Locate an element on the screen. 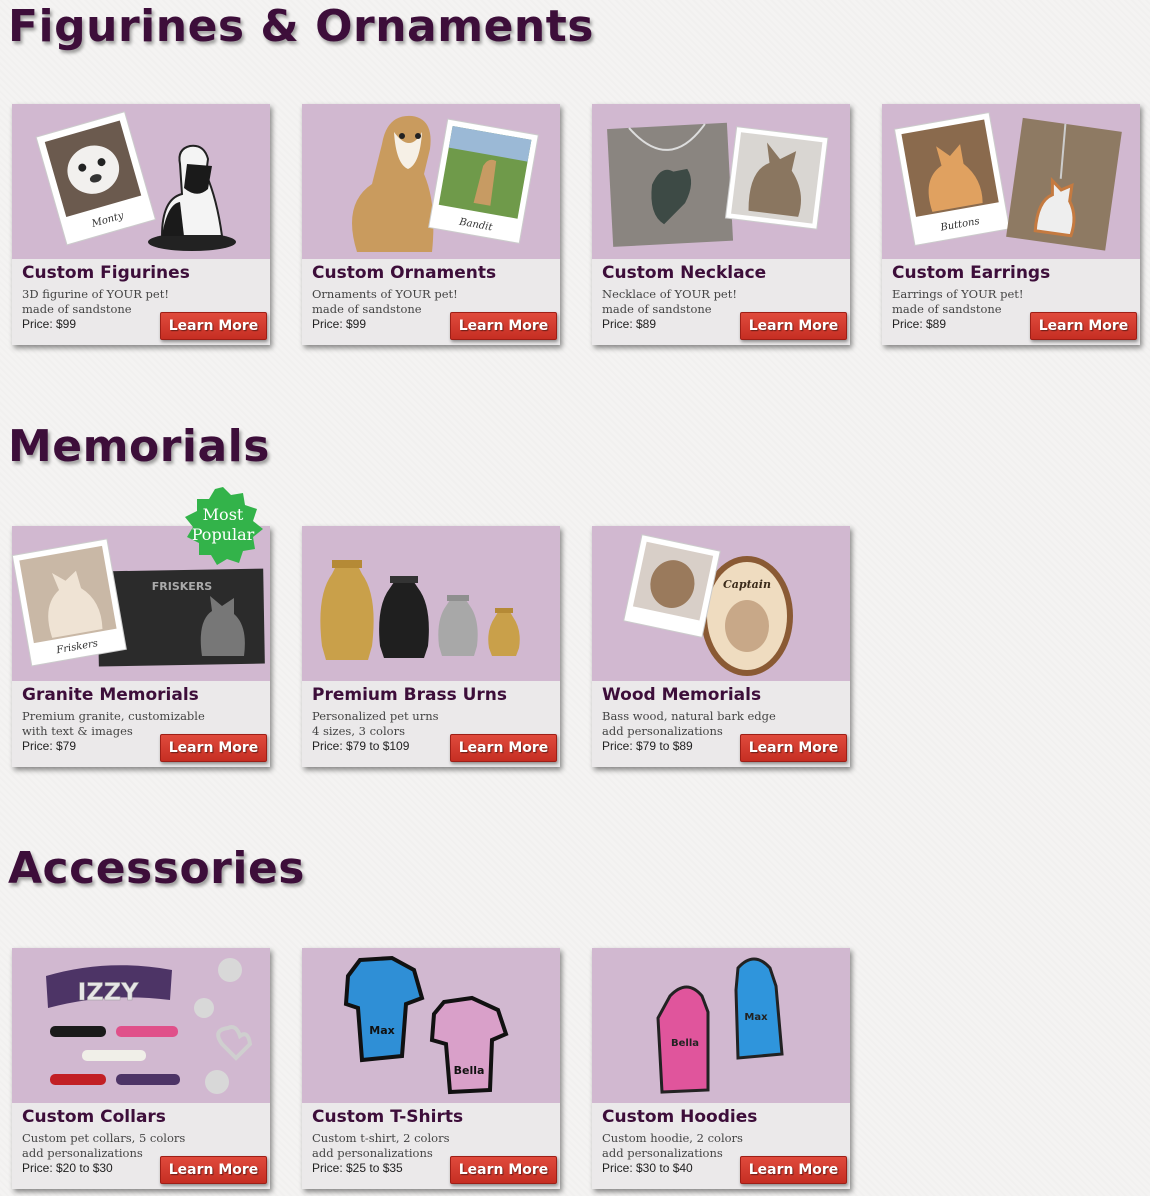  shirt-name: Max is located at coordinates (381, 1030).